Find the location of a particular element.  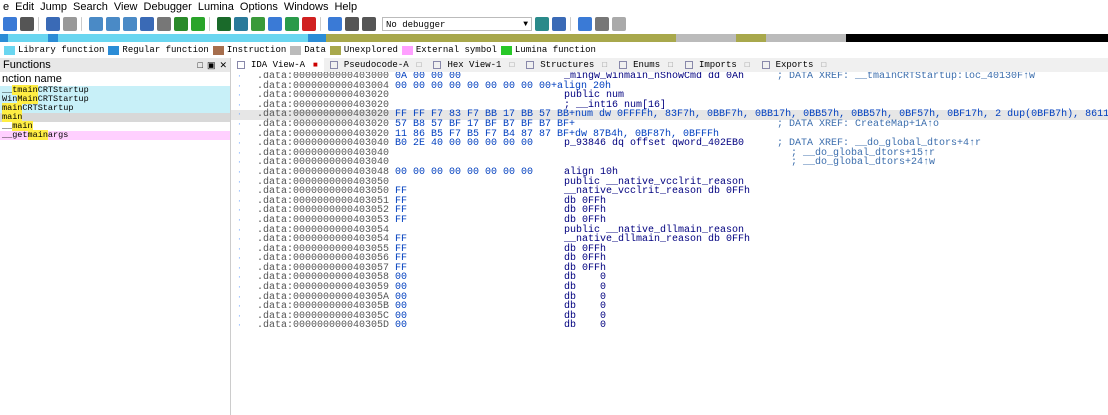

graph-icon is located at coordinates (181, 24).